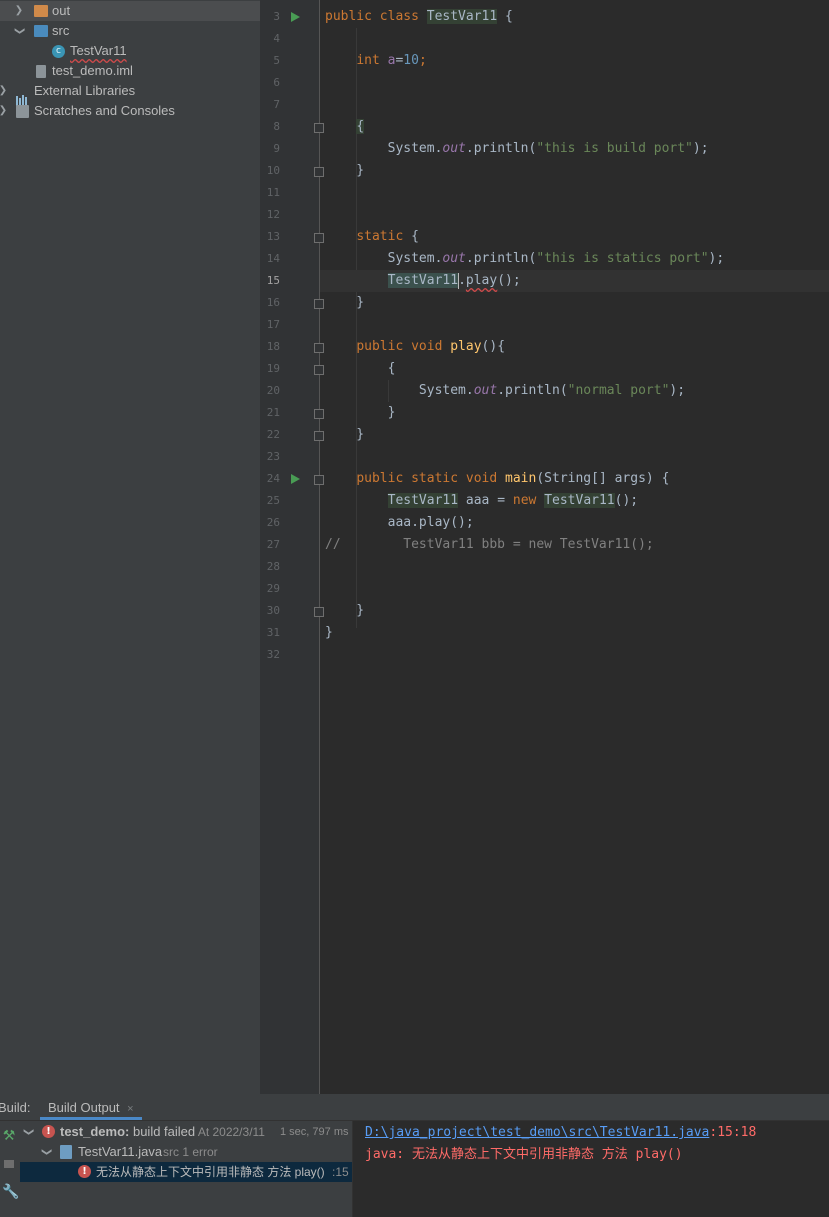 The height and width of the screenshot is (1217, 829). I want to click on project-name: test_demo:, so click(95, 1131).